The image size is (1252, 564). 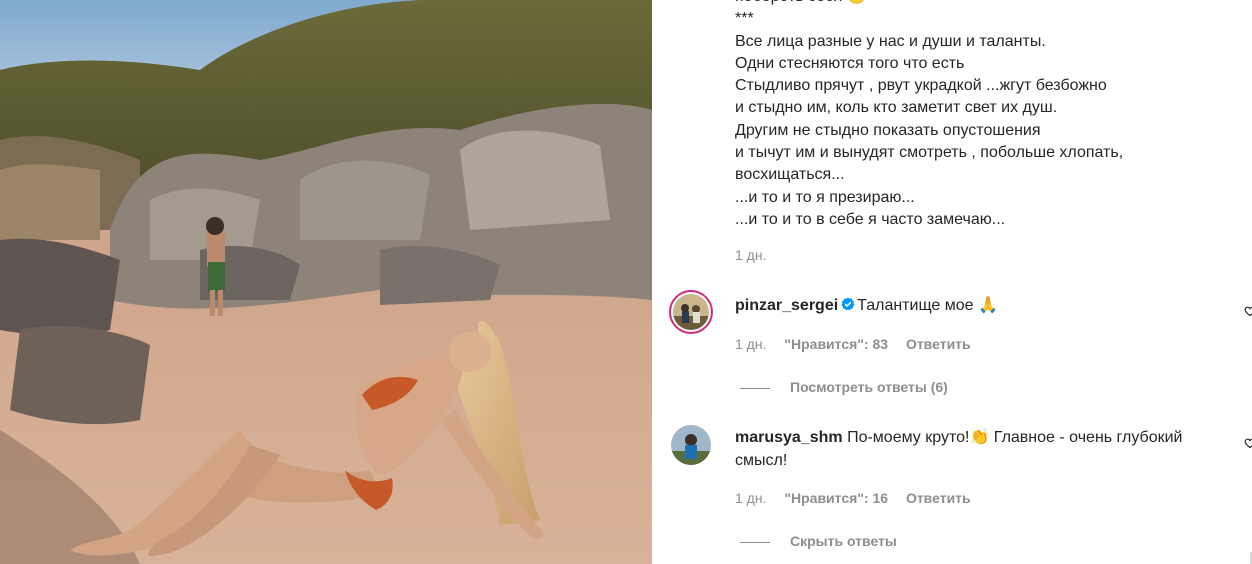 I want to click on caption-line: побороть себя 🙂, so click(x=965, y=4).